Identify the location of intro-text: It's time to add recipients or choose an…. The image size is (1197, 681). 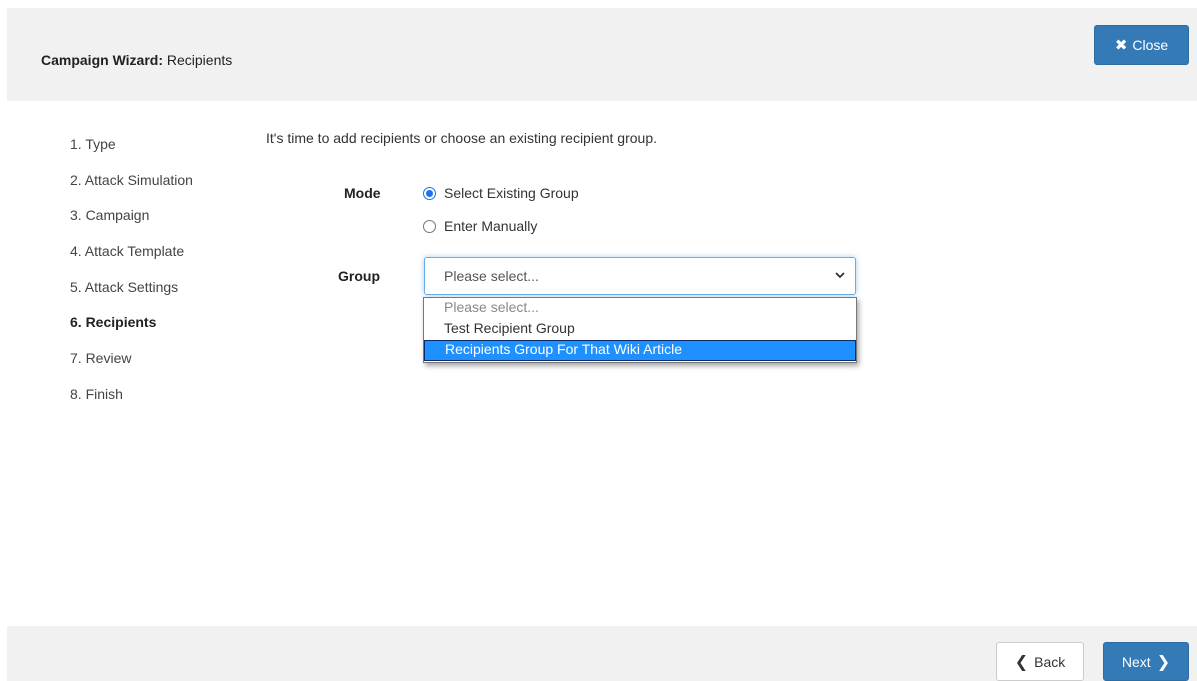
(461, 138).